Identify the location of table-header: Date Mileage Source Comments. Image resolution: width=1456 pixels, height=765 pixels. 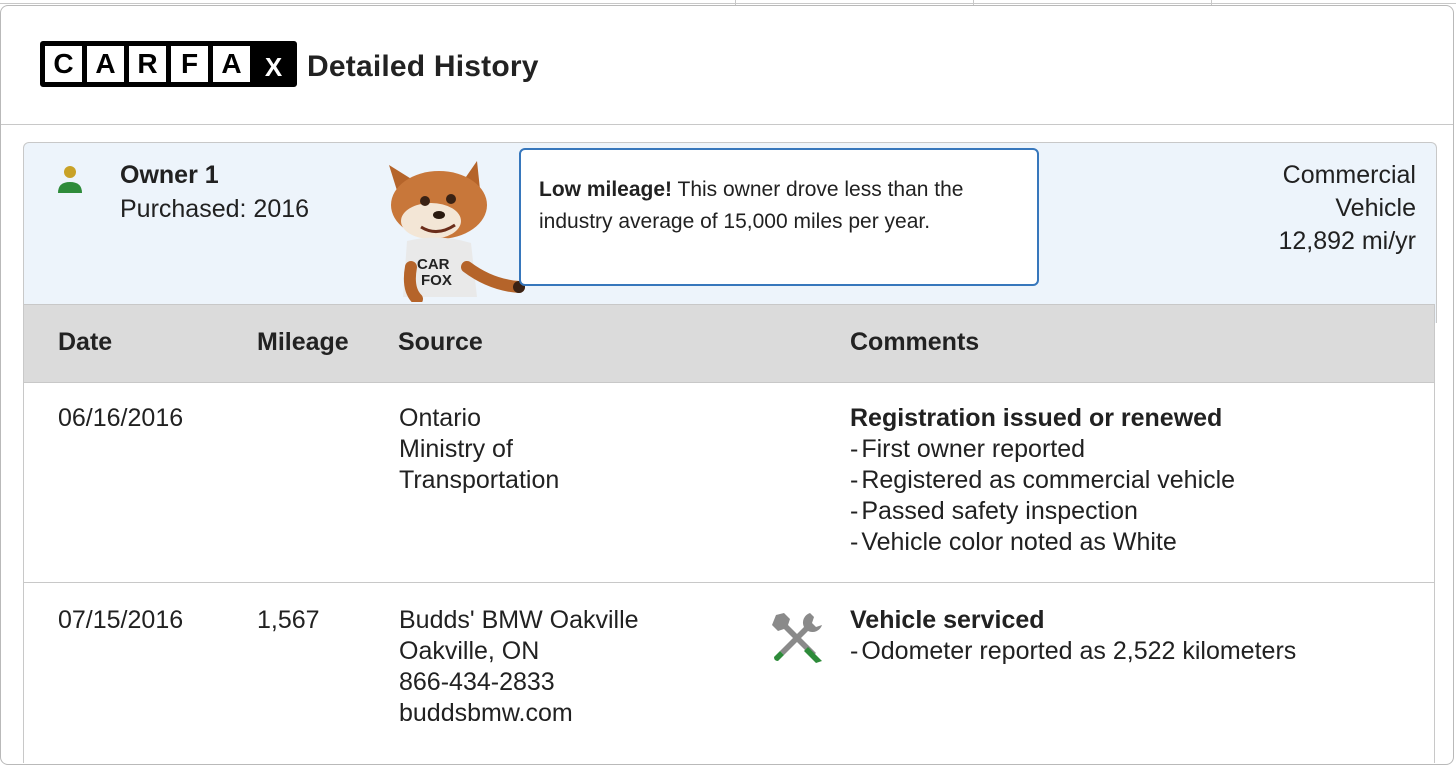
(729, 343).